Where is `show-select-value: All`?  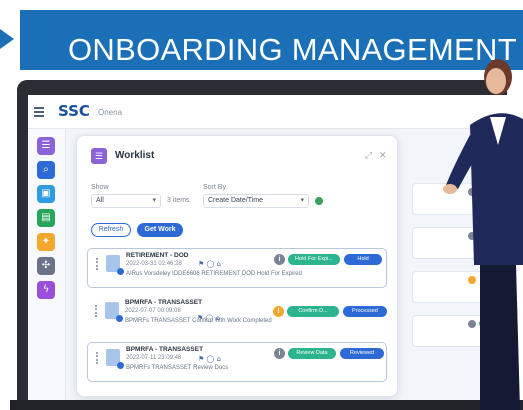 show-select-value: All is located at coordinates (100, 200).